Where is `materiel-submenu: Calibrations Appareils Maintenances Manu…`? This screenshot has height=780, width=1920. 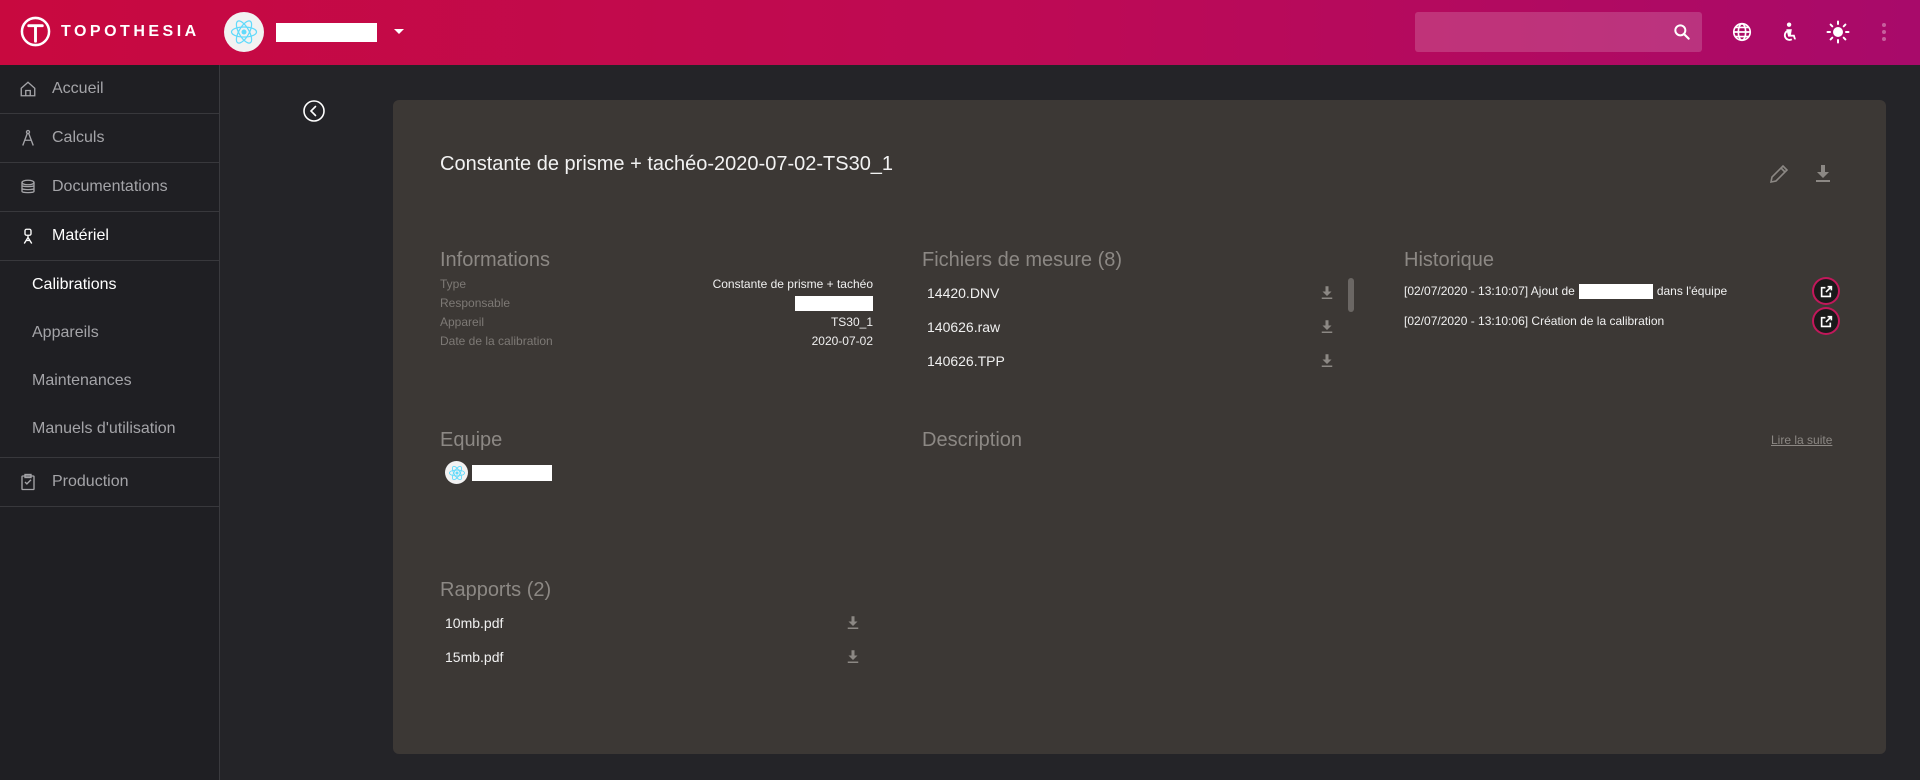
materiel-submenu: Calibrations Appareils Maintenances Manu… is located at coordinates (109, 359).